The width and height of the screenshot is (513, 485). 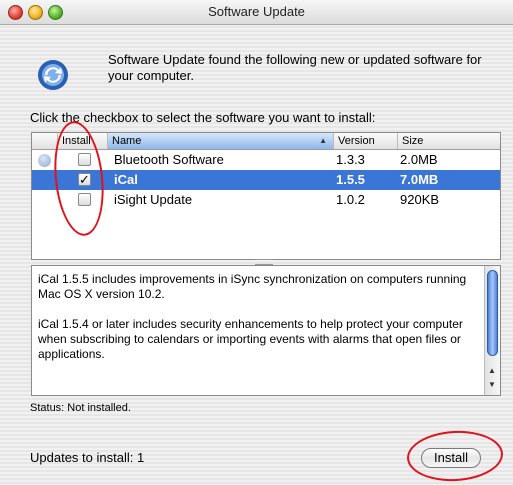 What do you see at coordinates (44, 160) in the screenshot?
I see `info-icon` at bounding box center [44, 160].